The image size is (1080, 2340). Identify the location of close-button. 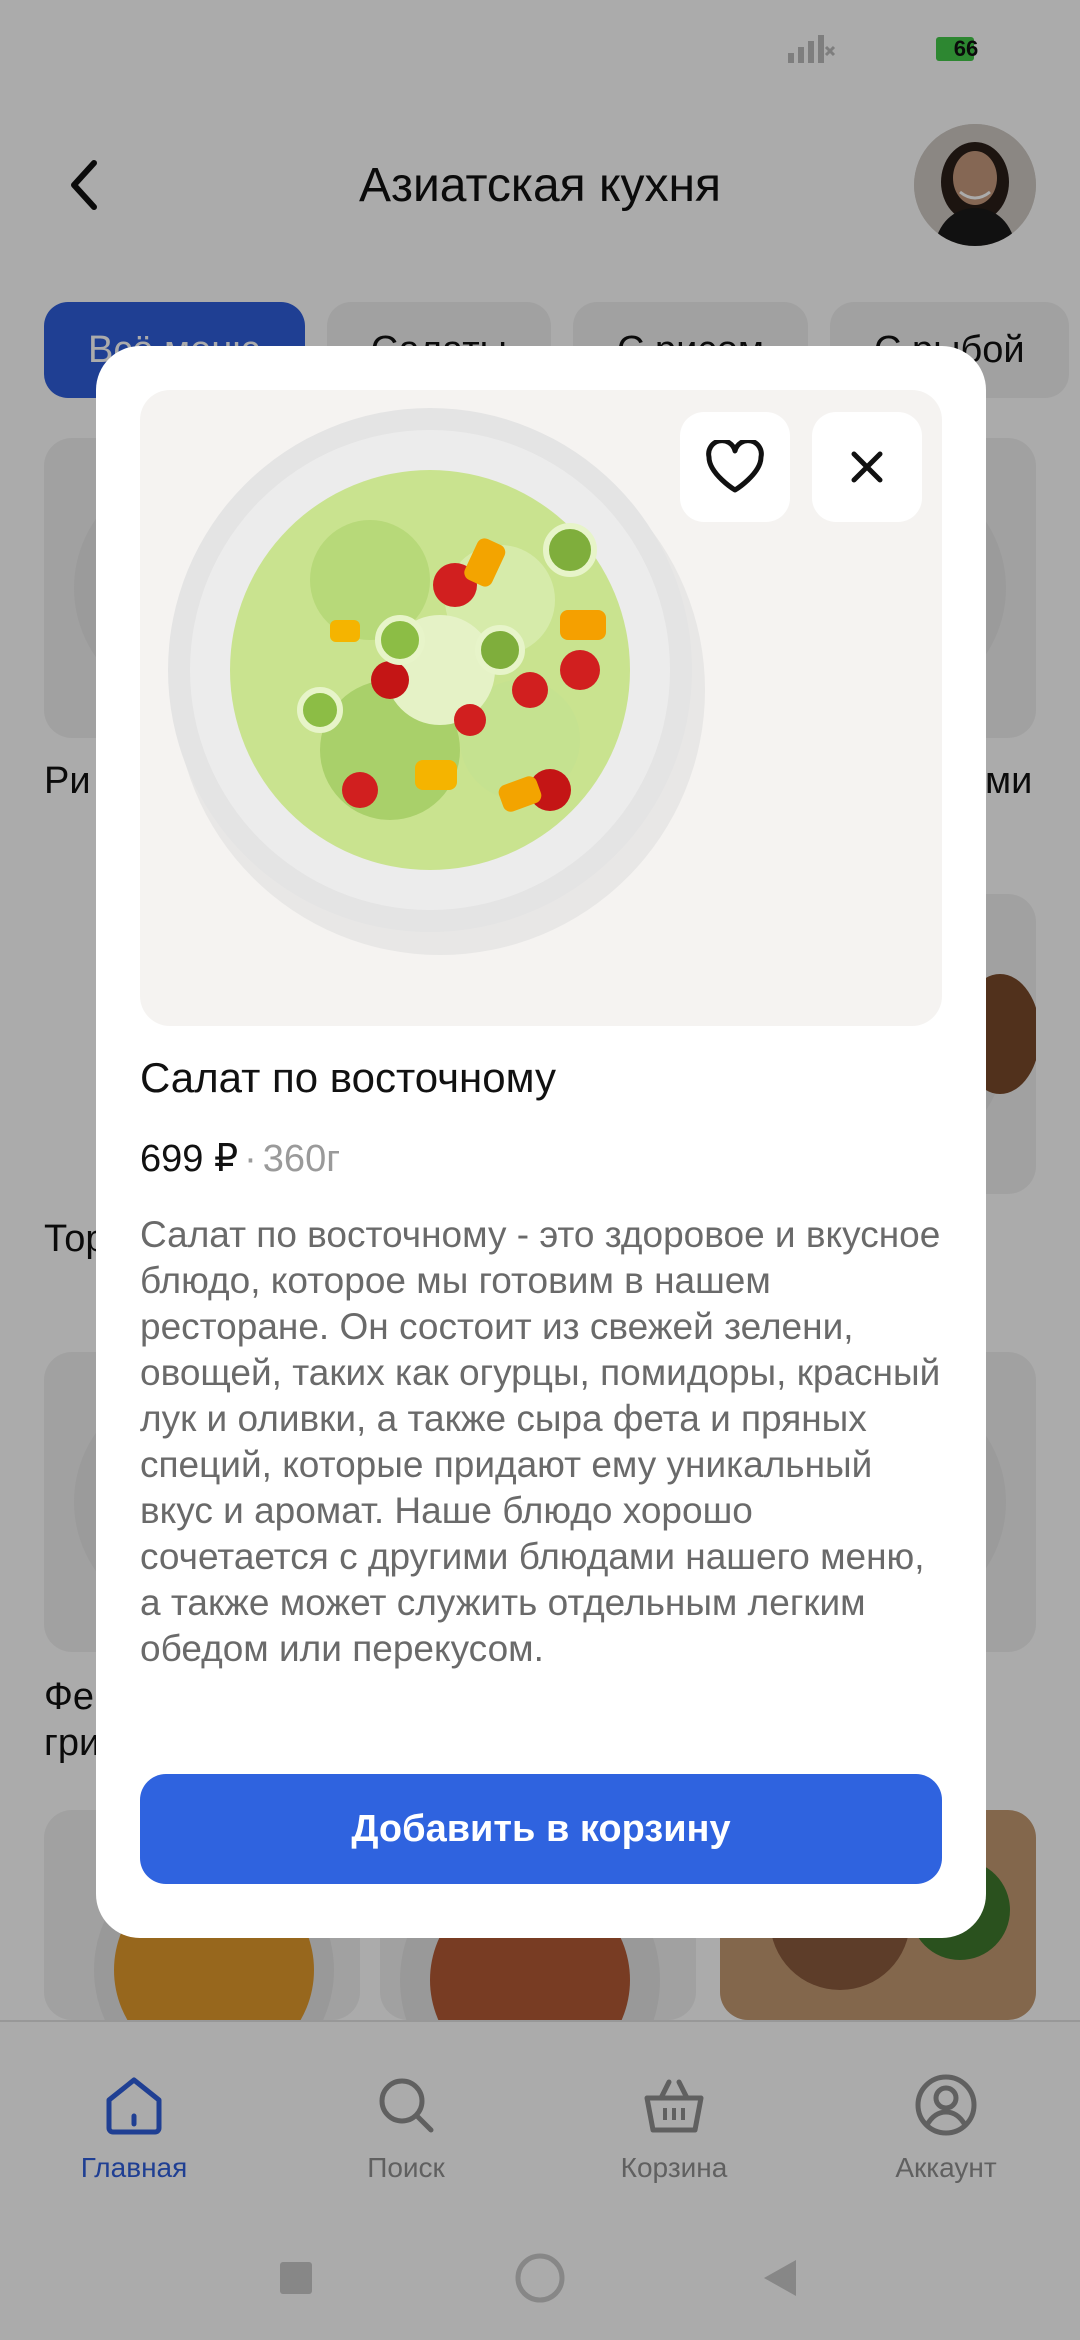
(867, 467).